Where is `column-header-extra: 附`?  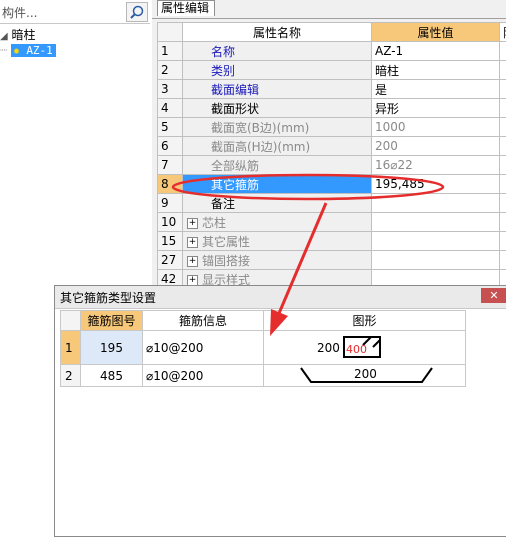 column-header-extra: 附 is located at coordinates (503, 32).